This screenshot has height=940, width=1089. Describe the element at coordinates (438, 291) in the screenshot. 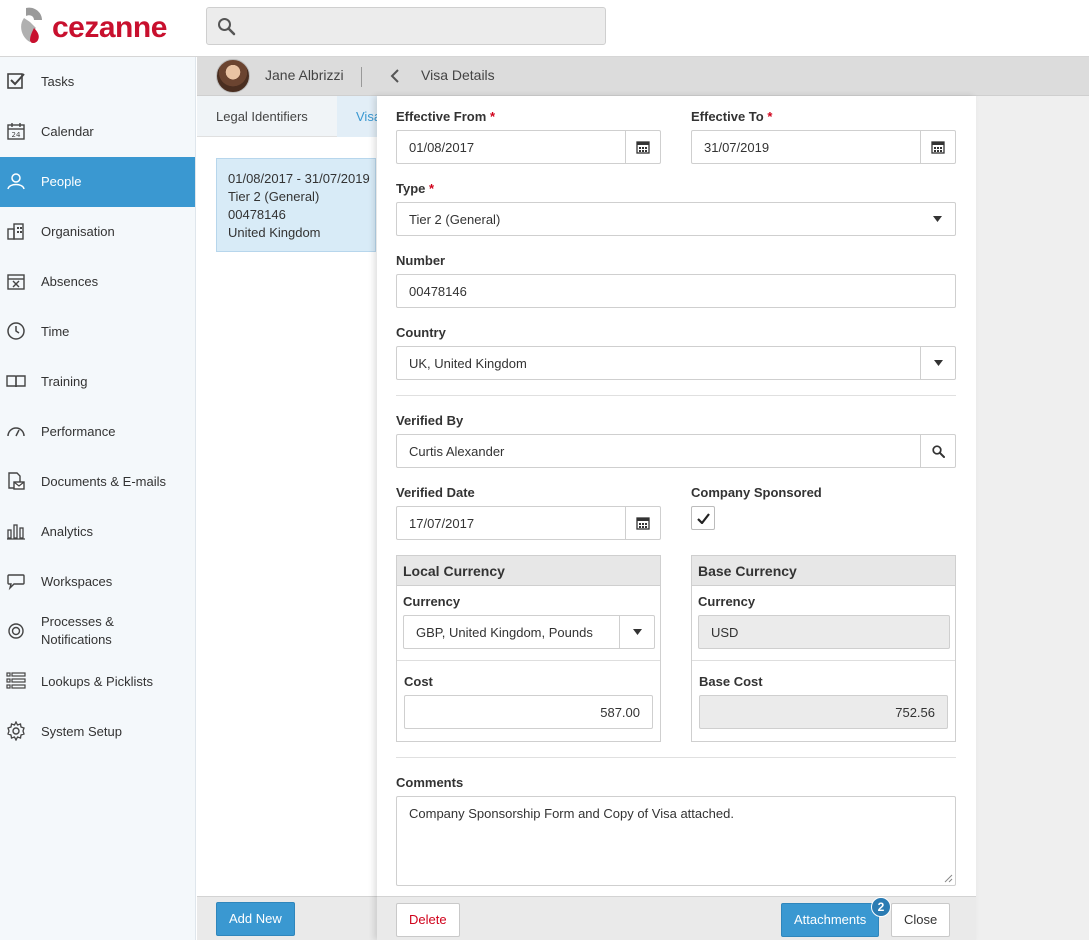

I see `number-value: 00478146` at that location.